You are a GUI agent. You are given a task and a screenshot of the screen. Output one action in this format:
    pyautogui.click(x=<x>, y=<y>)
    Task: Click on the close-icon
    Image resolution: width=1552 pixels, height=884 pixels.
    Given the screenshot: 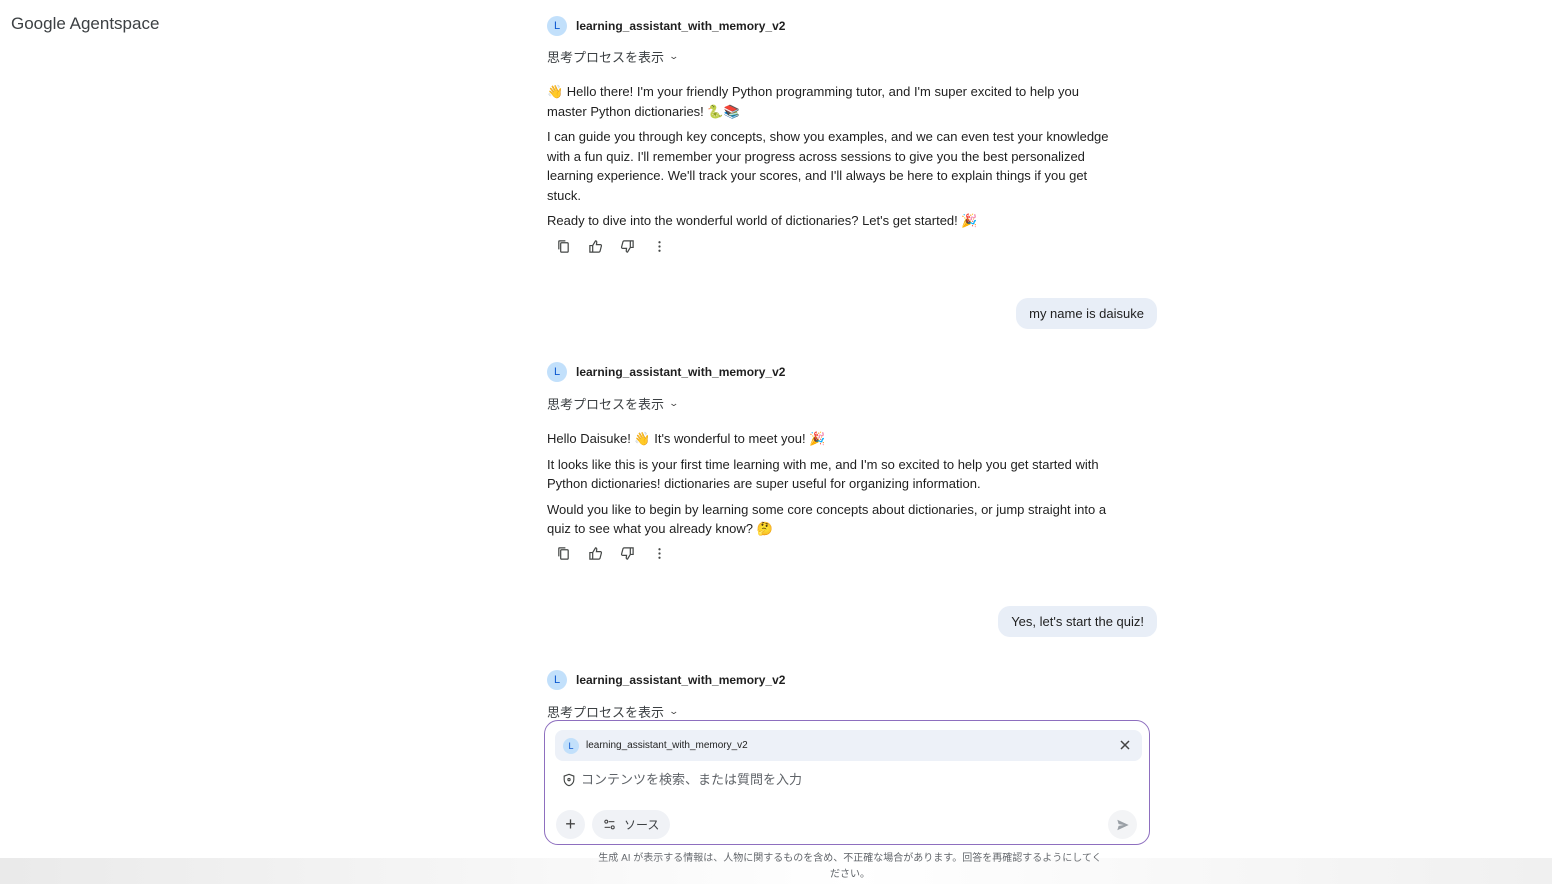 What is the action you would take?
    pyautogui.click(x=1125, y=745)
    